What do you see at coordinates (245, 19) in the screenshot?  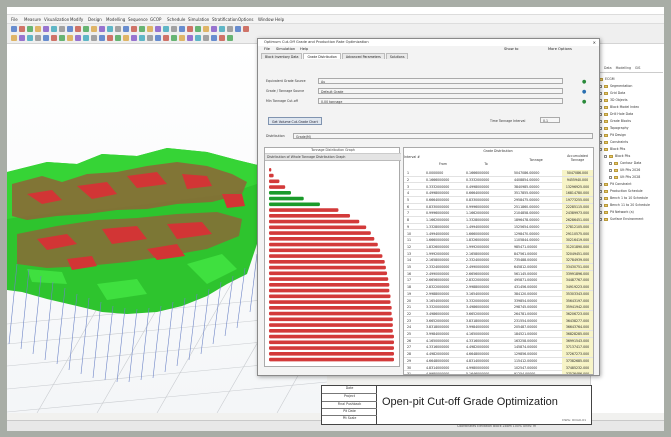 I see `menu-options: Options` at bounding box center [245, 19].